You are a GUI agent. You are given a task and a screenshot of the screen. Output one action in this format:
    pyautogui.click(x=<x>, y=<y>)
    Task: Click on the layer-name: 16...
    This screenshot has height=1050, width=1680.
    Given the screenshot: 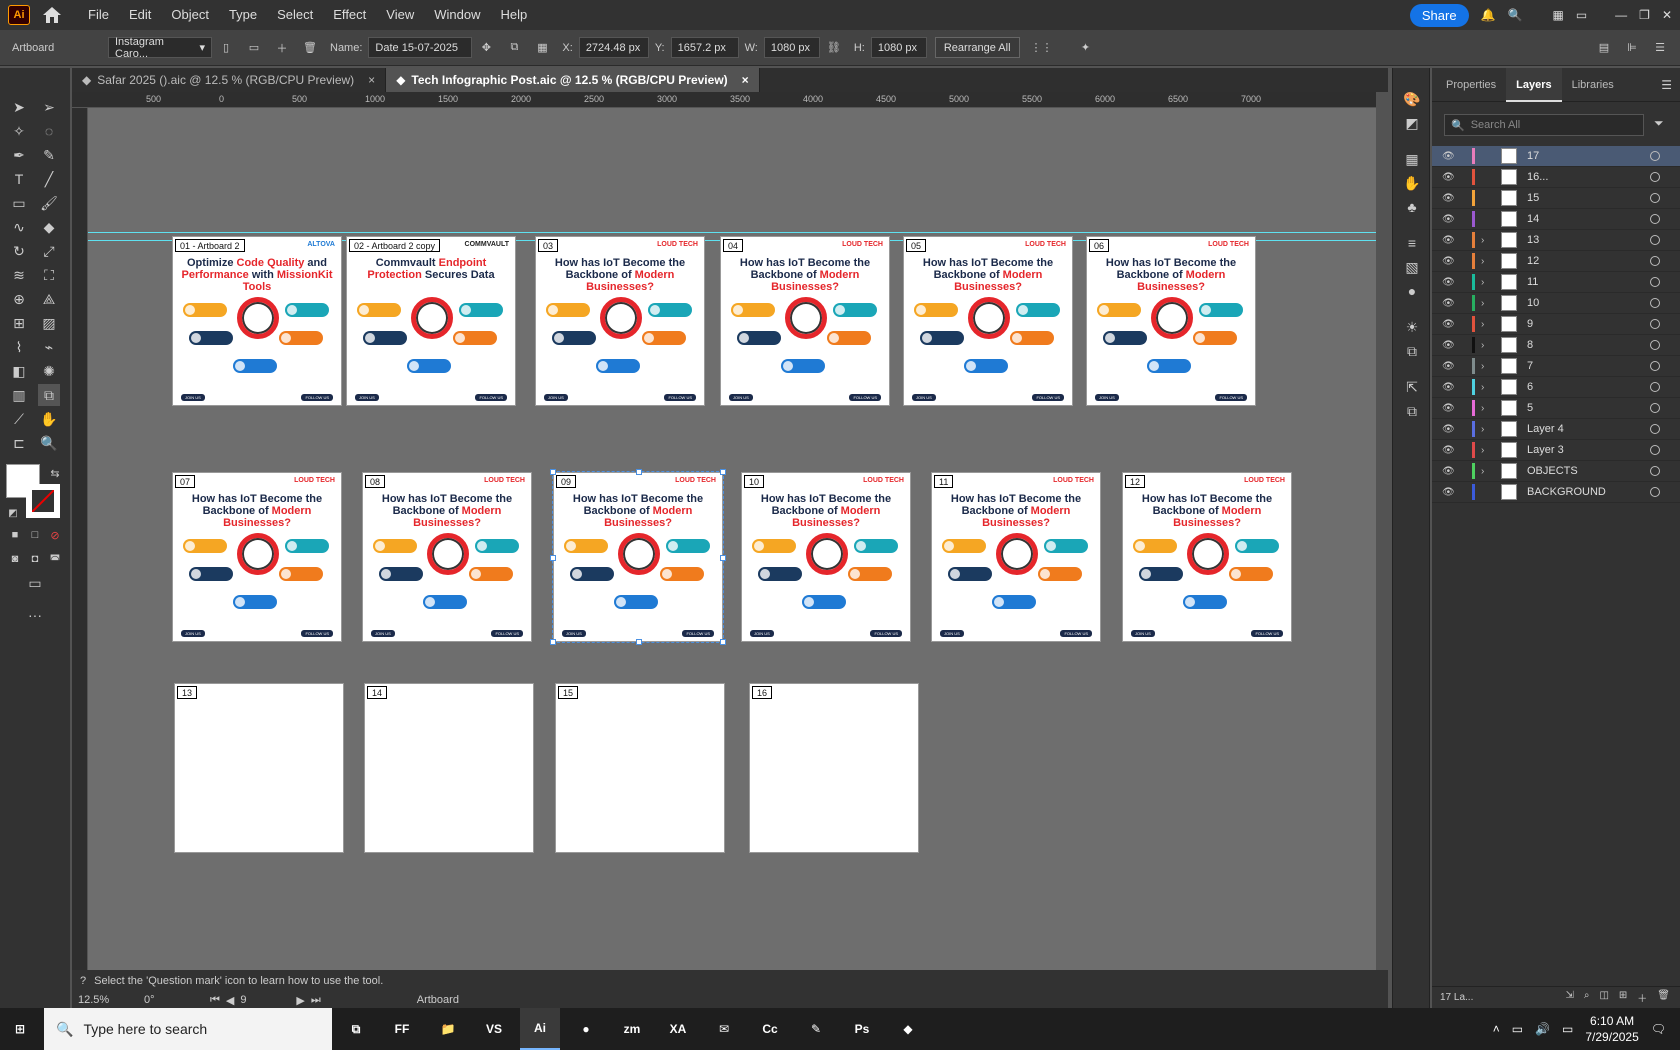 What is the action you would take?
    pyautogui.click(x=1588, y=177)
    